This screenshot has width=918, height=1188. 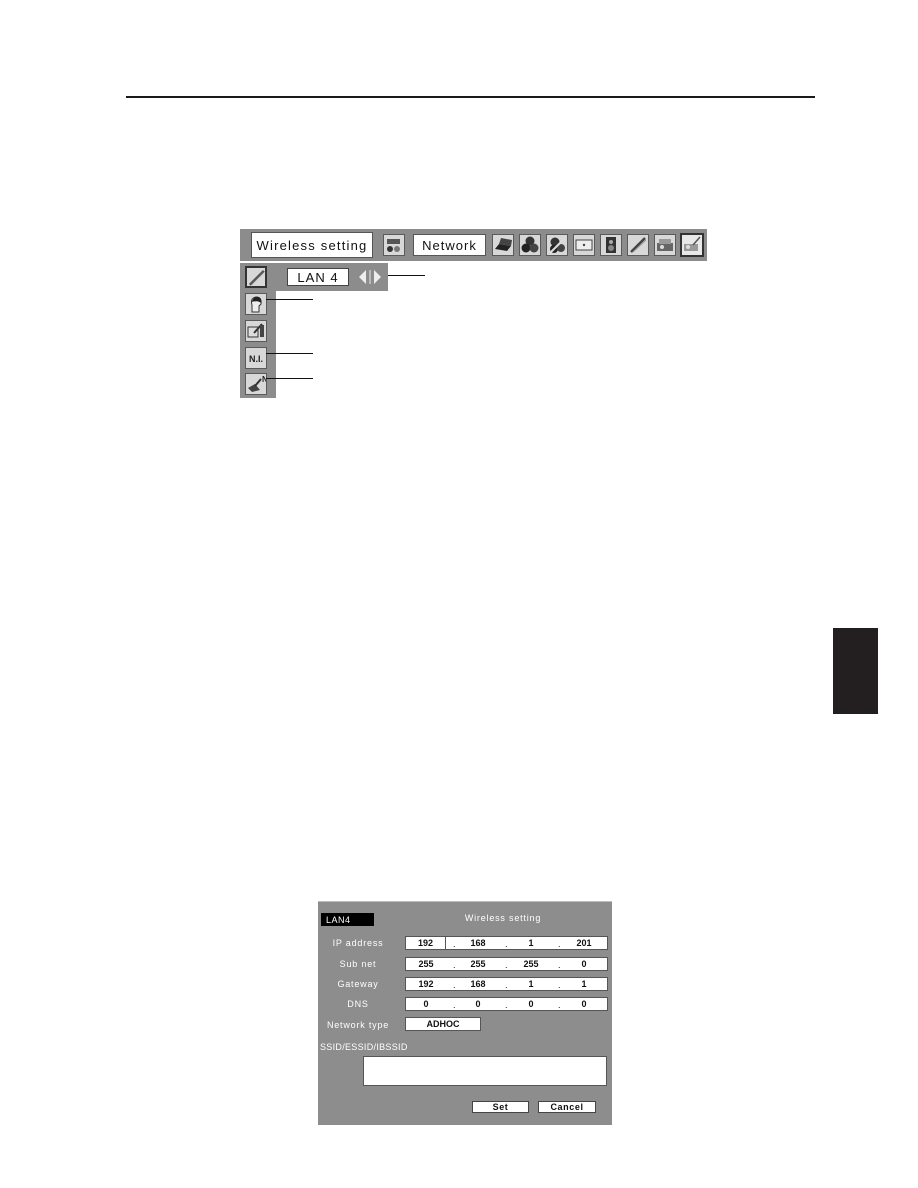 I want to click on gateway-field: 192 . 168 . 1 . 1, so click(x=506, y=984).